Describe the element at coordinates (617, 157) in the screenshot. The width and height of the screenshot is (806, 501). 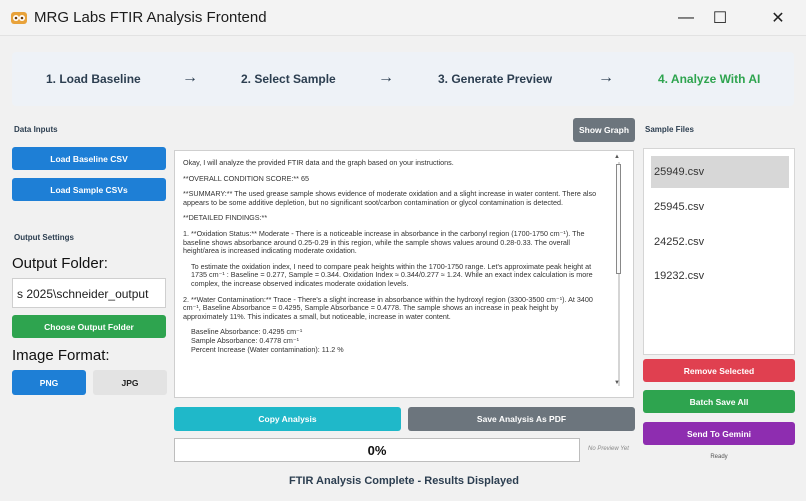
I see `scroll-up-icon: ▲` at that location.